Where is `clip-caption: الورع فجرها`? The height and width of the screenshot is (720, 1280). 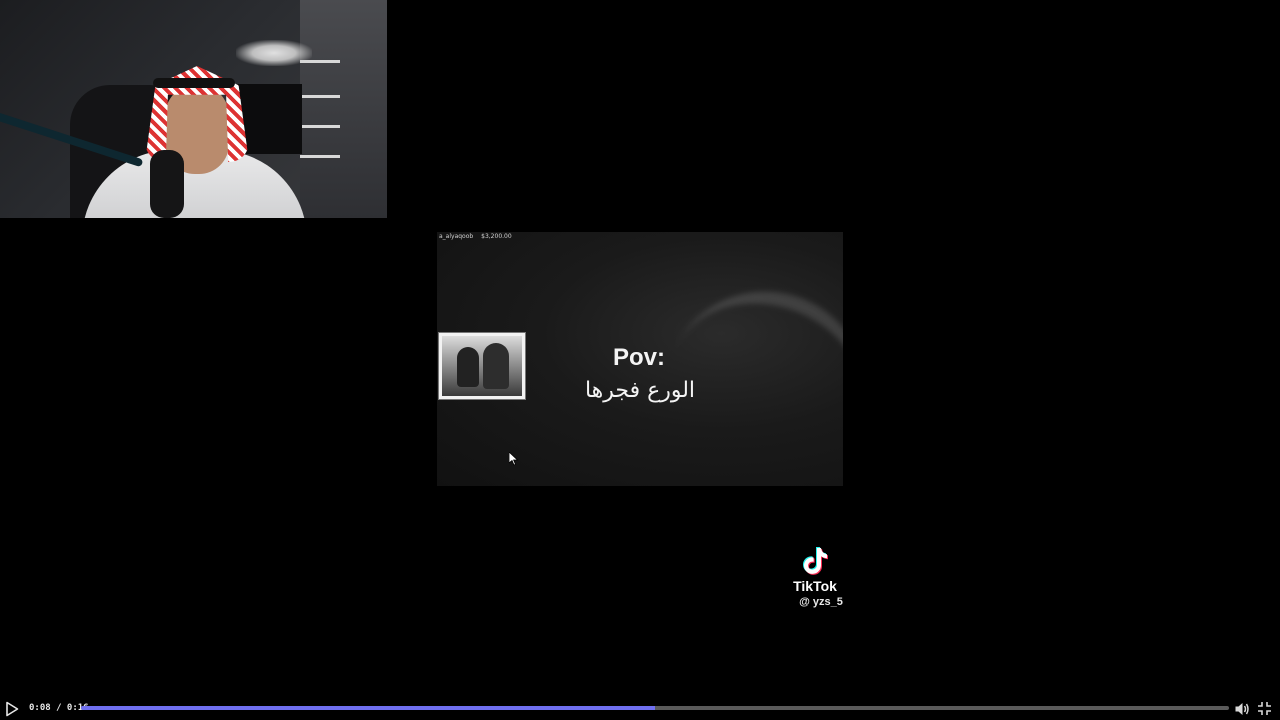
clip-caption: الورع فجرها is located at coordinates (640, 390).